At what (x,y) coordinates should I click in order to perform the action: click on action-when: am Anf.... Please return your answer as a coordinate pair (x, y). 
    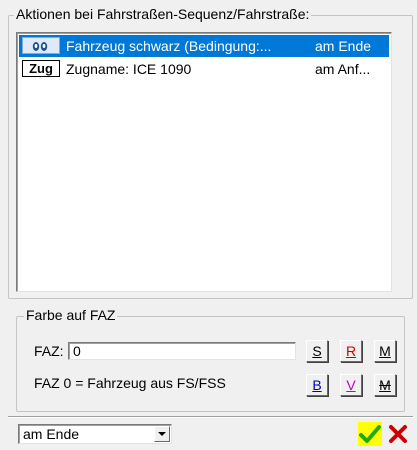
    Looking at the image, I should click on (343, 69).